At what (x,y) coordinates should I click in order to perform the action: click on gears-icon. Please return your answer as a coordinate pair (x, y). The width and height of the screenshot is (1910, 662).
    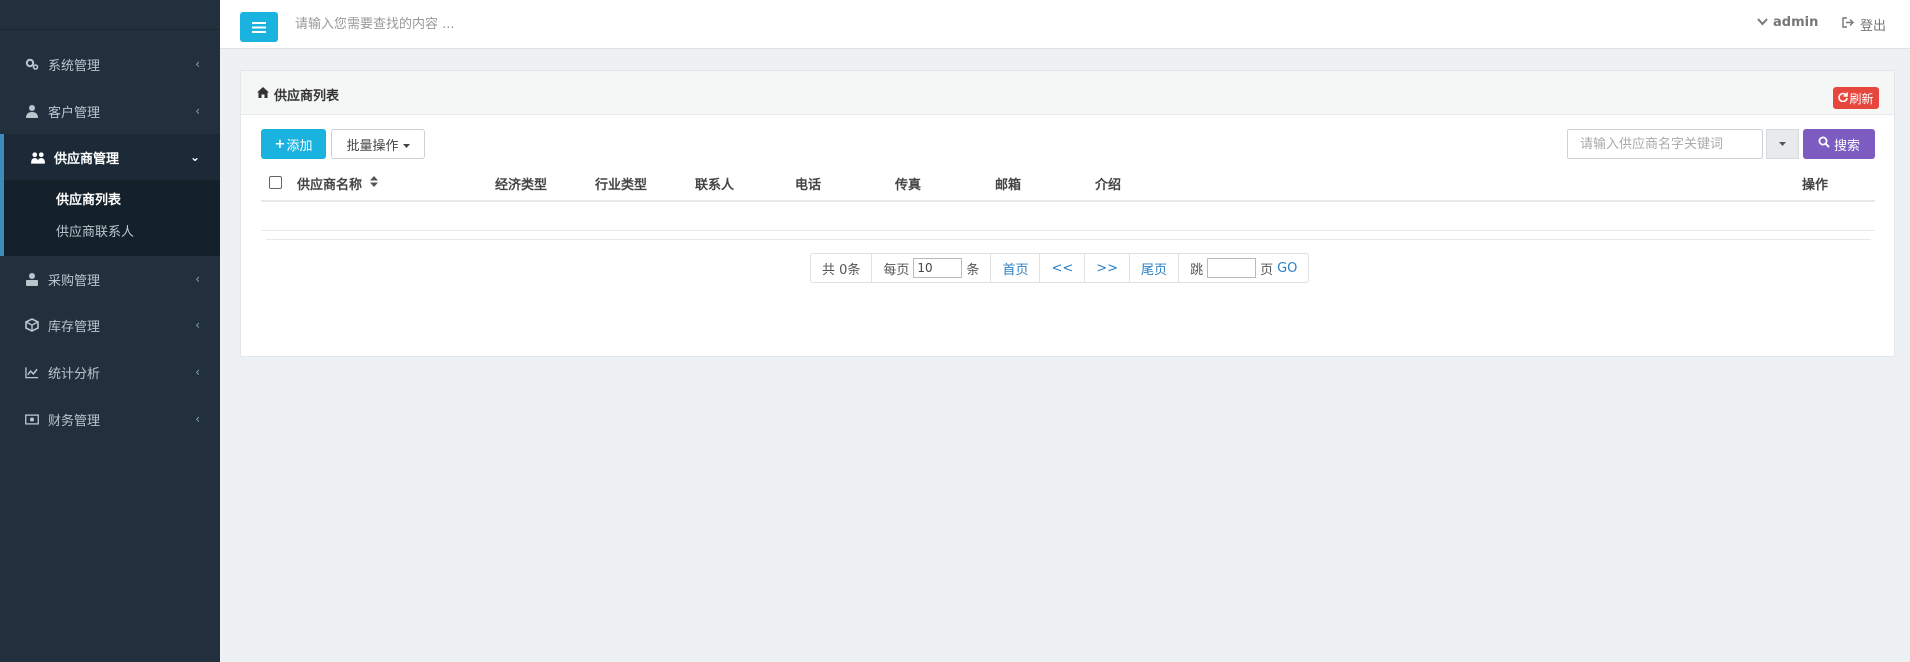
    Looking at the image, I should click on (32, 64).